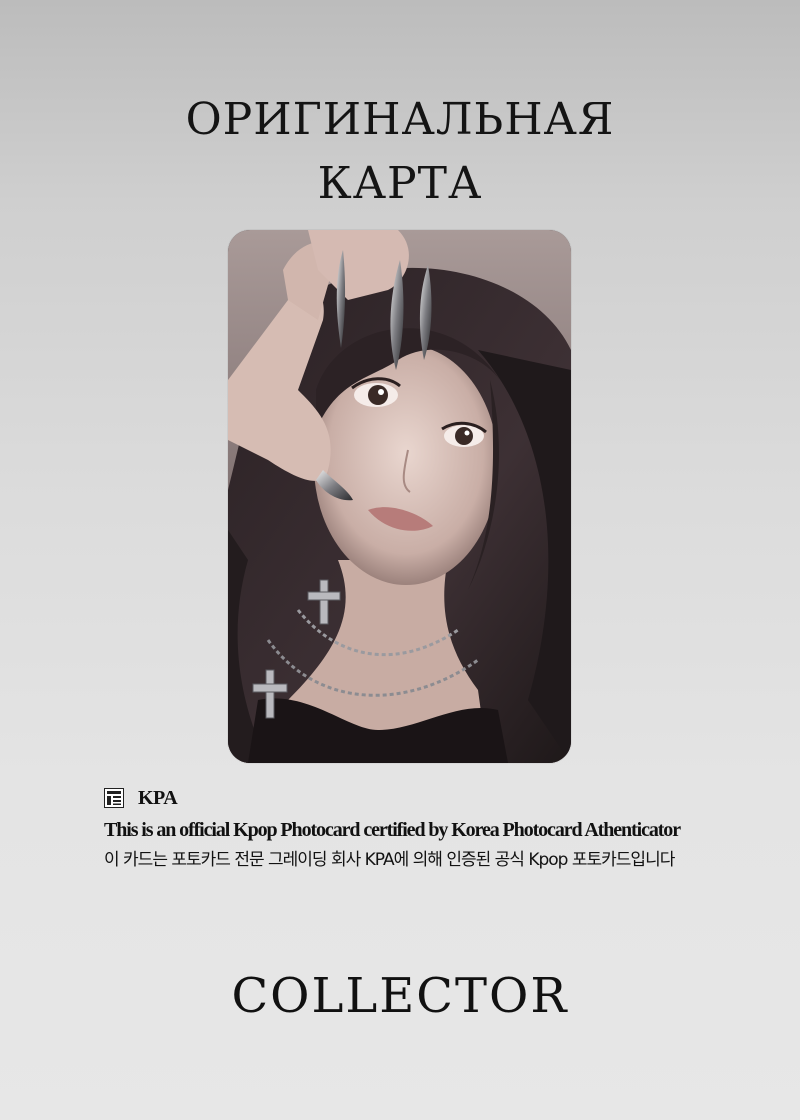  I want to click on page-title-line-2: КАРТА, so click(400, 183).